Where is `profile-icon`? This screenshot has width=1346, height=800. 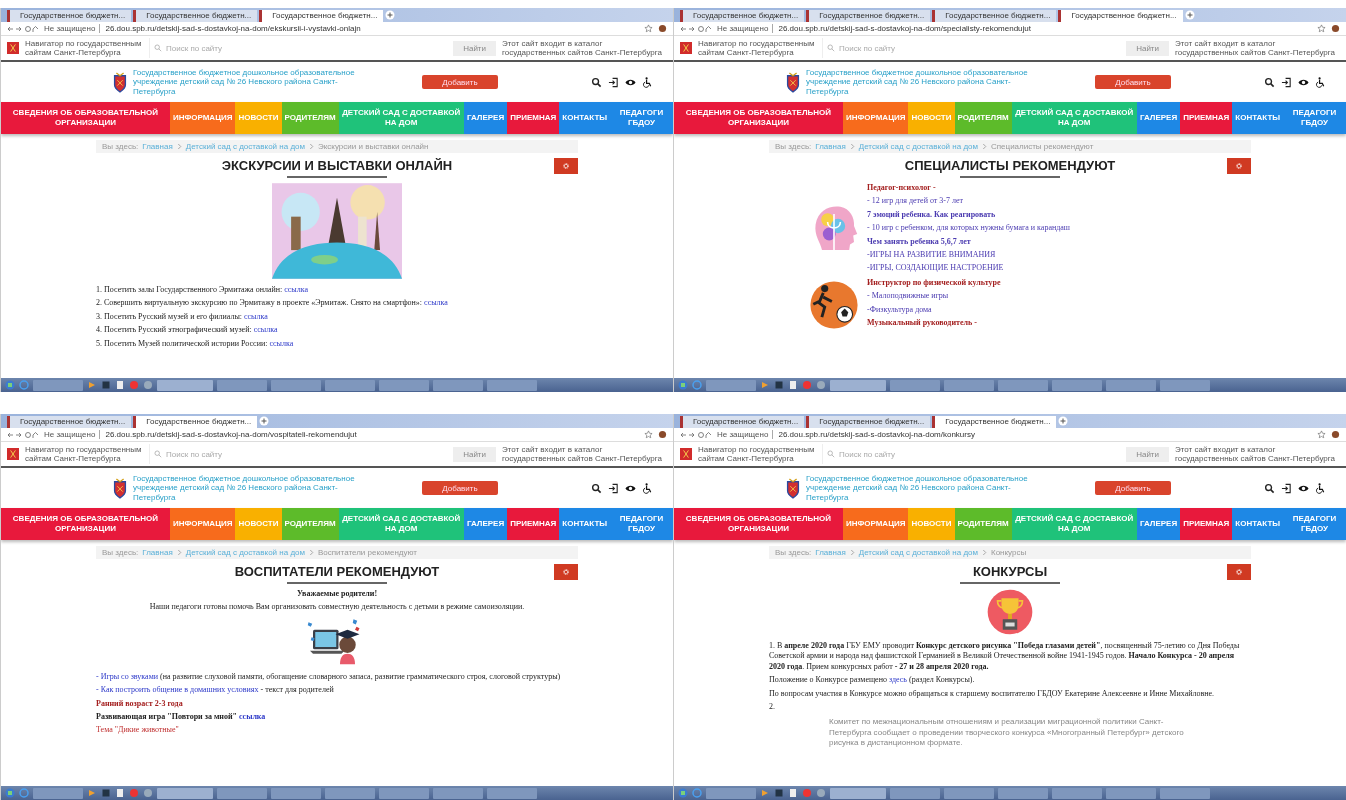
profile-icon is located at coordinates (662, 28).